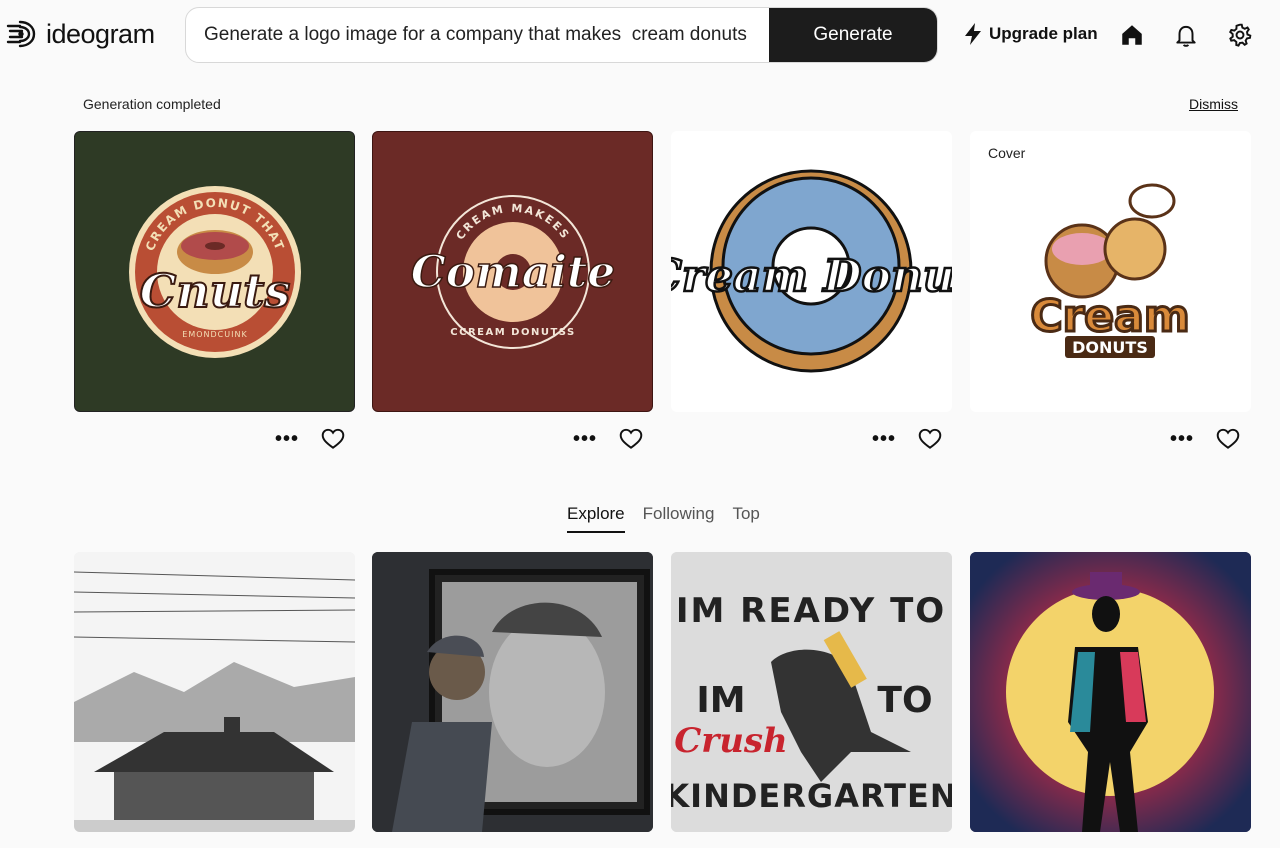 The width and height of the screenshot is (1280, 848). I want to click on prompt-box: Generate, so click(561, 35).